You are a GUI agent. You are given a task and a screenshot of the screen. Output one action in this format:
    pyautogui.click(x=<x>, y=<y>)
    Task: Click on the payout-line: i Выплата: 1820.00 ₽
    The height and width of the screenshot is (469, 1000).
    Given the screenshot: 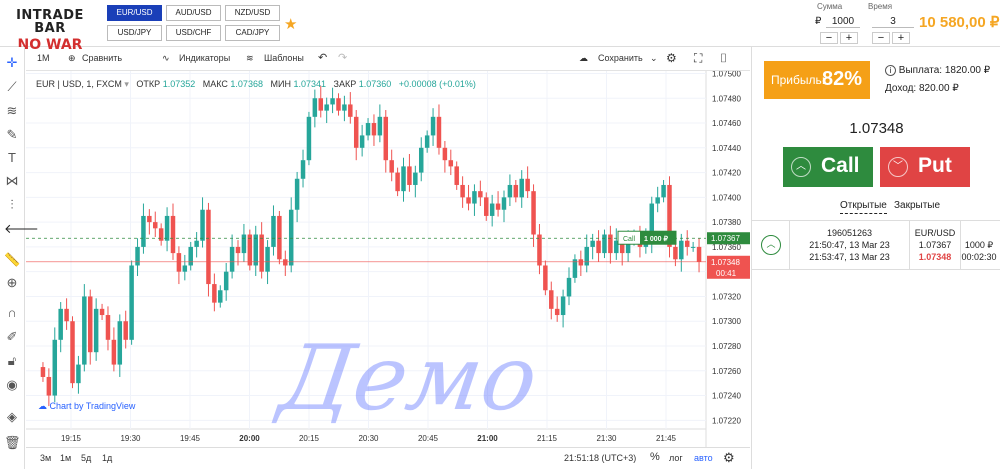 What is the action you would take?
    pyautogui.click(x=937, y=70)
    